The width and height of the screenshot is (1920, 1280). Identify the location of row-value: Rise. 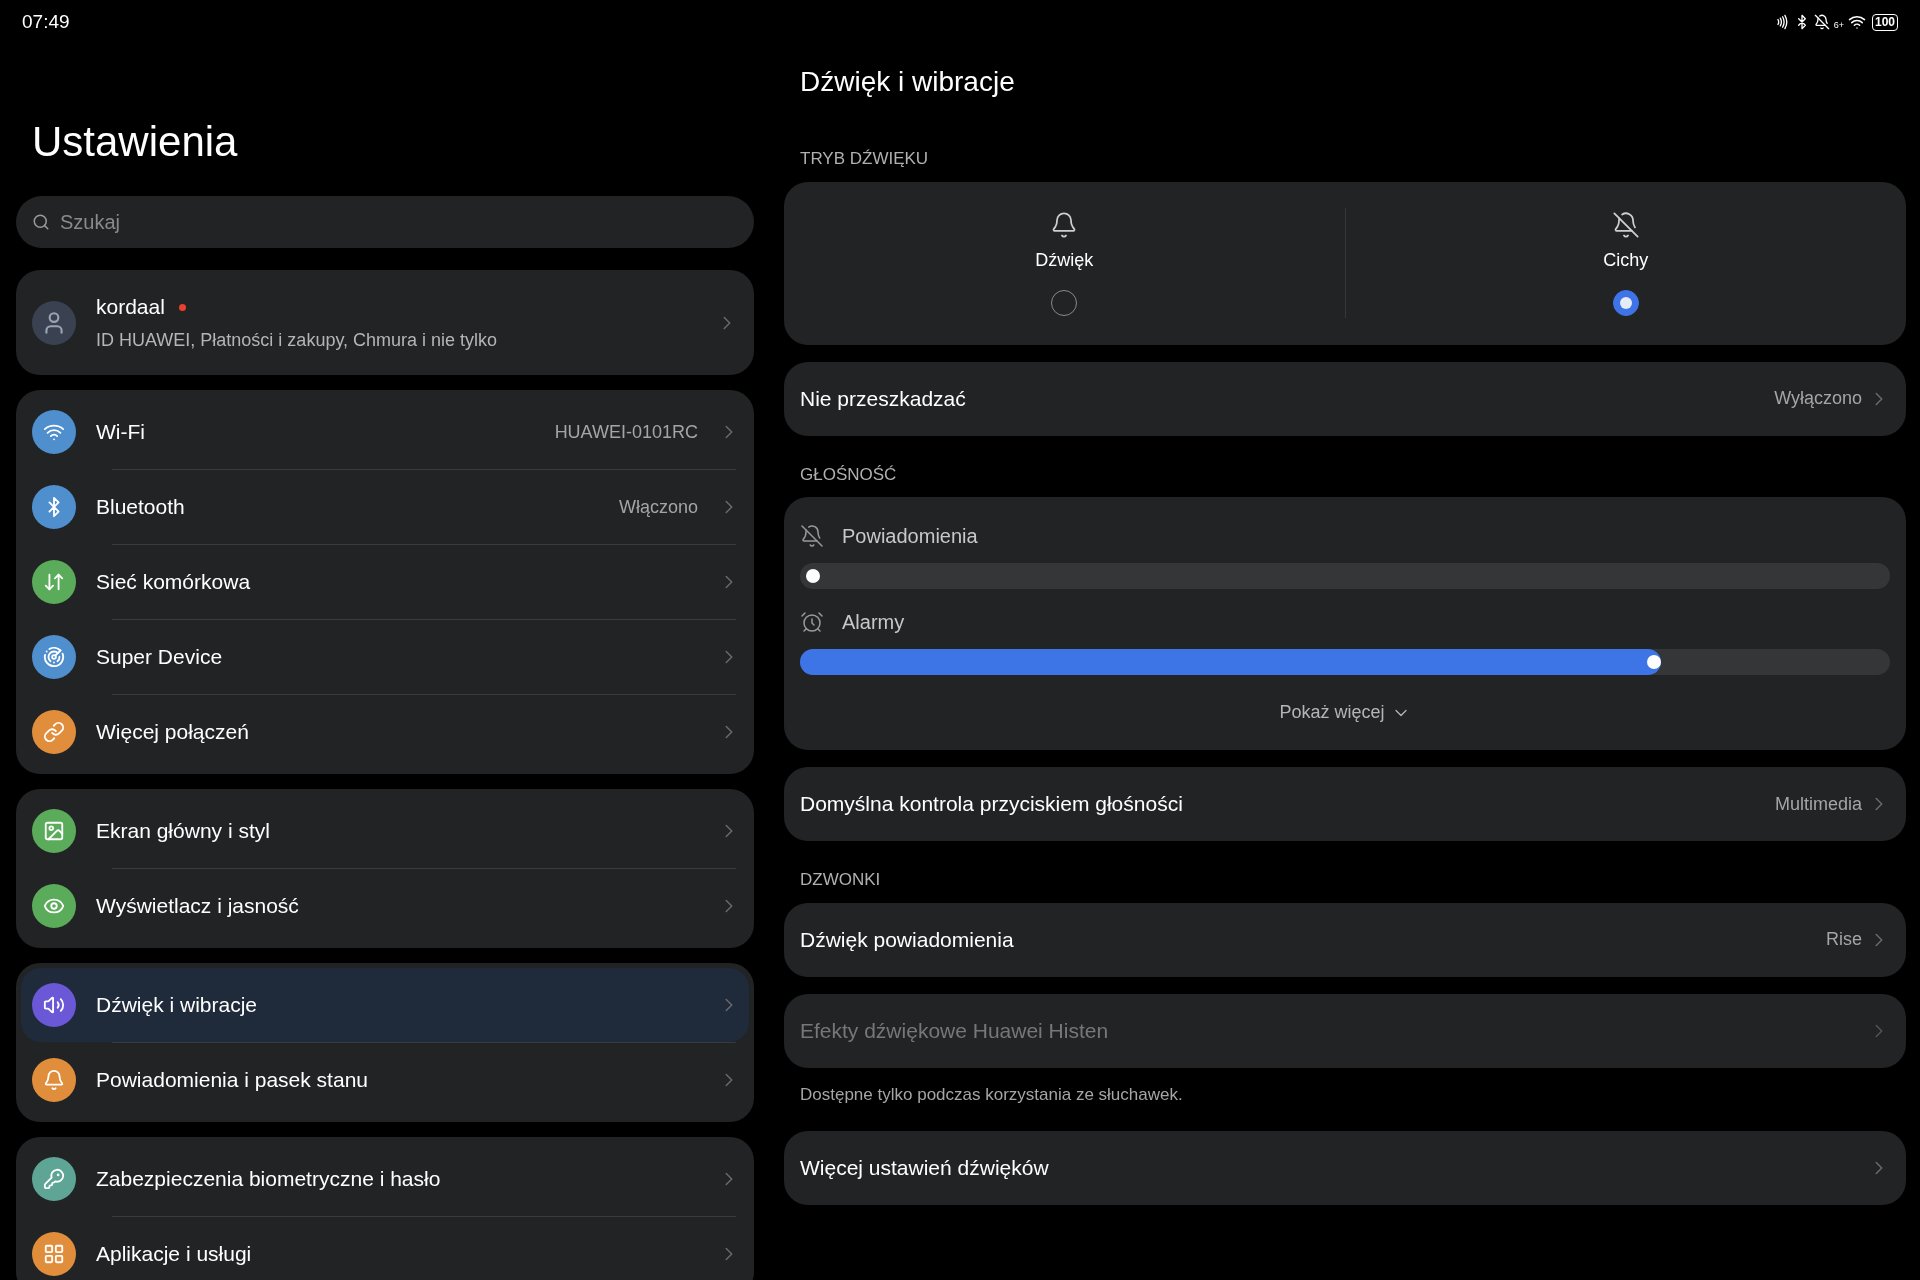
(1844, 939).